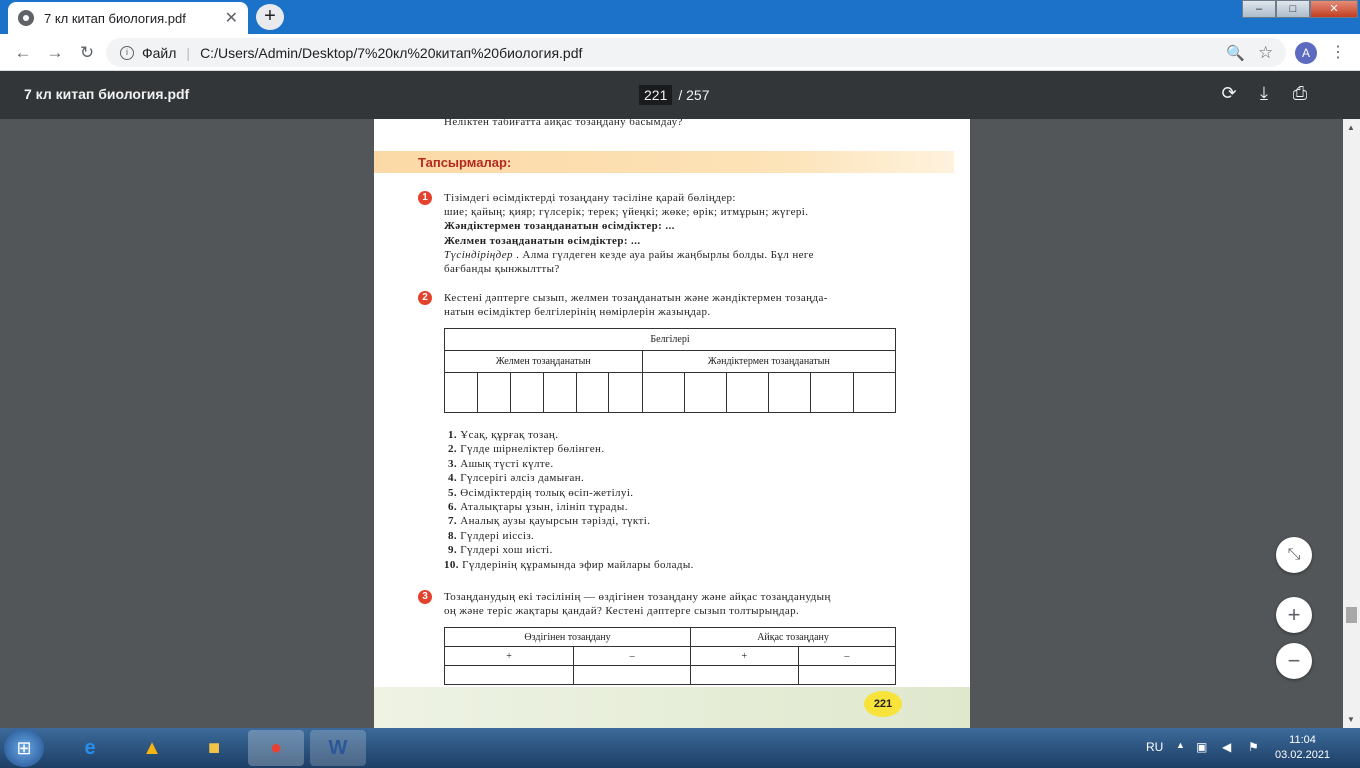  I want to click on volume-icon: ◀, so click(1226, 747).